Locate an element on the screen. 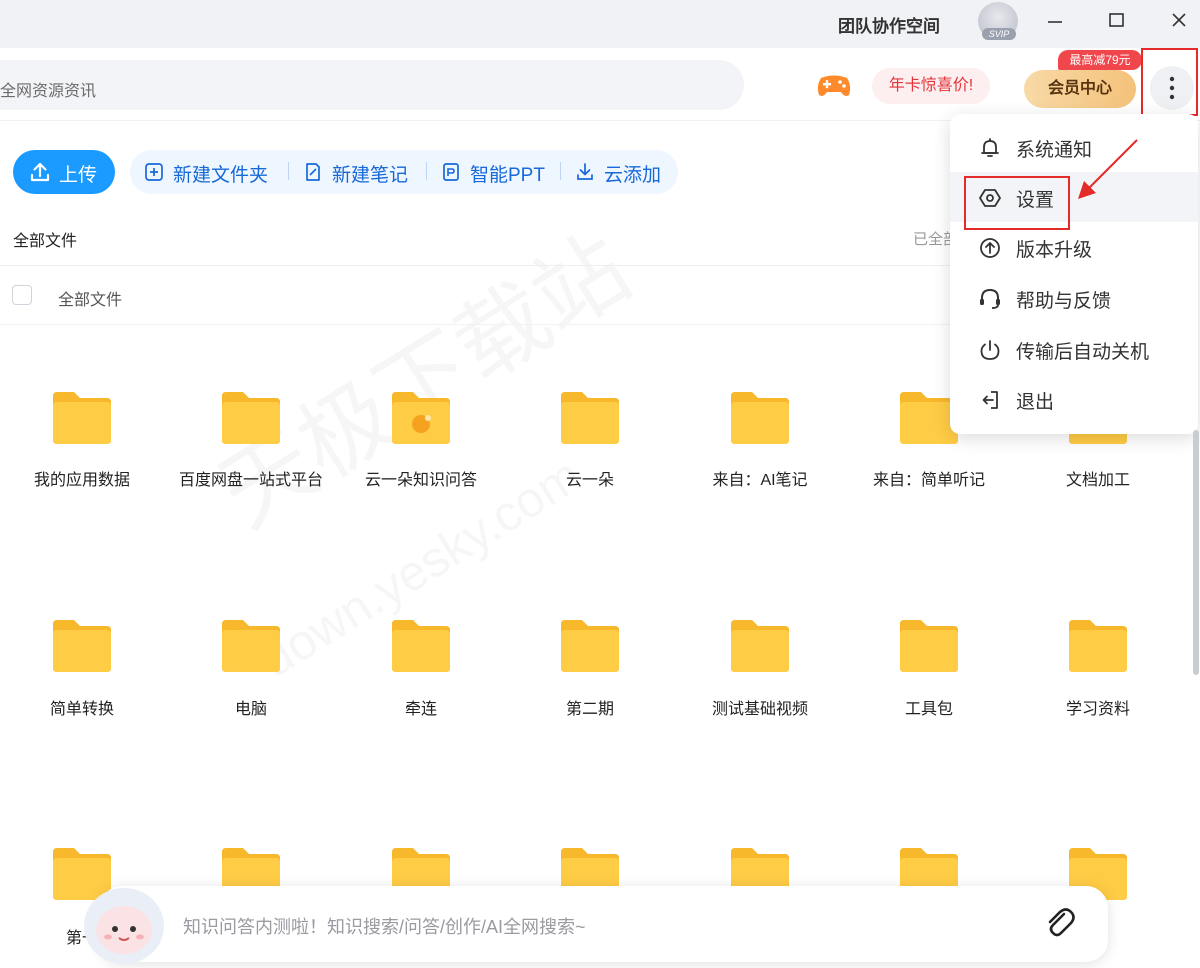 This screenshot has width=1200, height=968. search-input is located at coordinates (372, 85).